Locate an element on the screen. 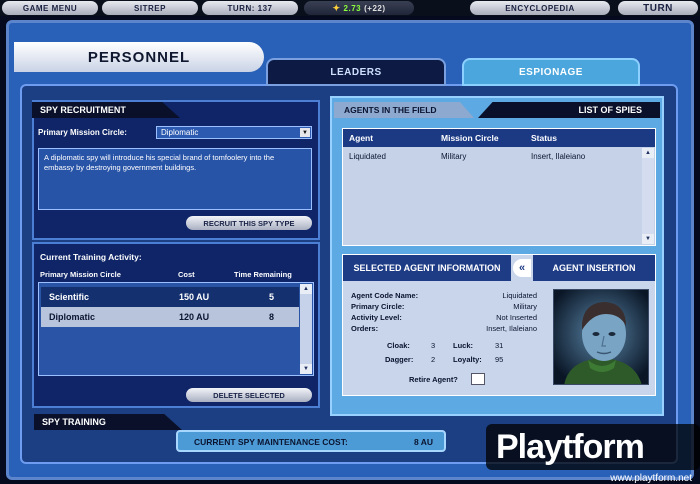  agents-table-header: Agent Mission Circle Status is located at coordinates (499, 138).